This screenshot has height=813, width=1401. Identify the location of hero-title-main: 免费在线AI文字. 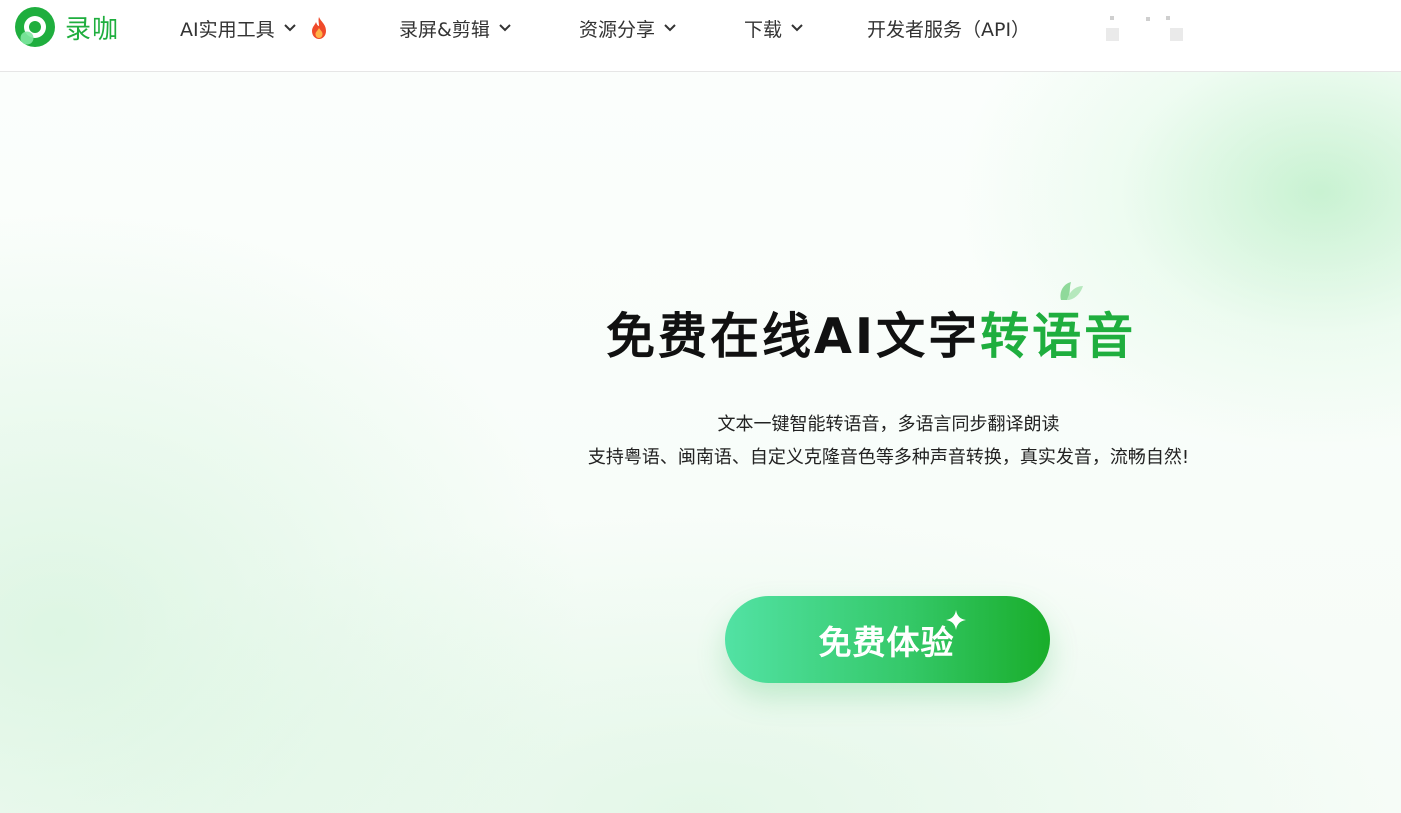
(793, 336).